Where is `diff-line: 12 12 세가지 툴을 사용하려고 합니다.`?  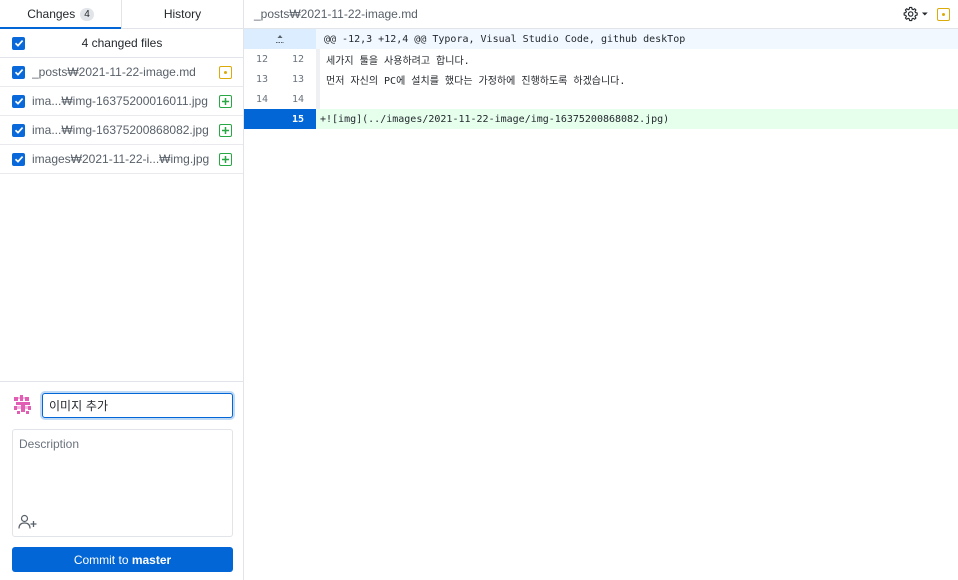 diff-line: 12 12 세가지 툴을 사용하려고 합니다. is located at coordinates (601, 59).